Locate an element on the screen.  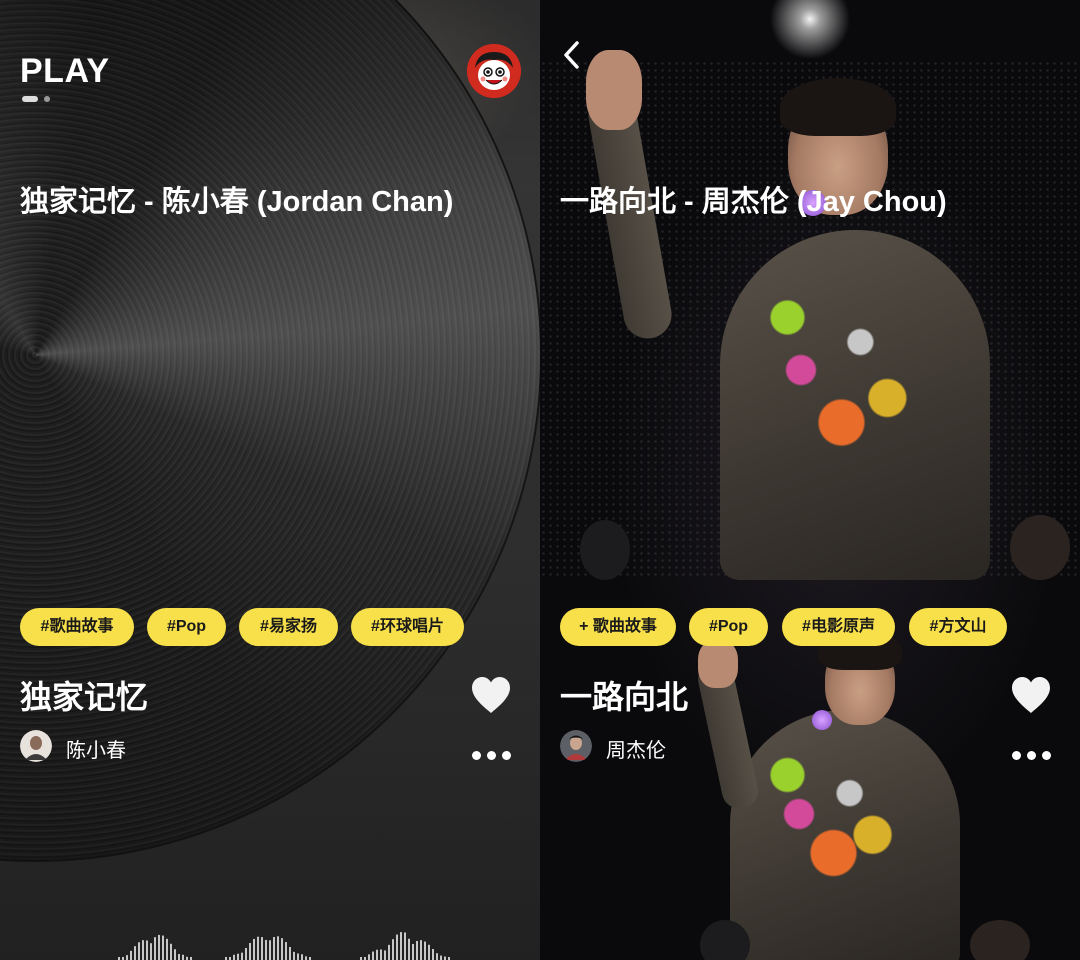
tag-song-story: #歌曲故事 is located at coordinates (77, 627).